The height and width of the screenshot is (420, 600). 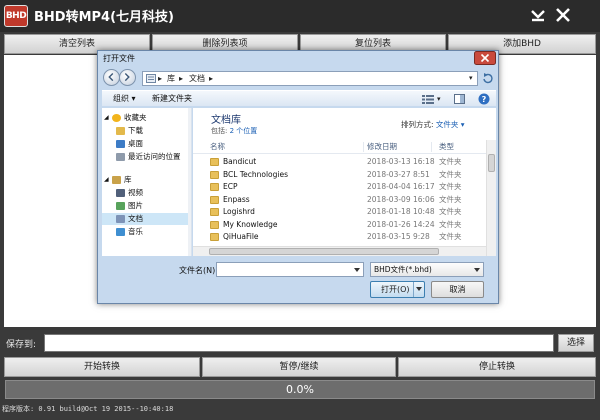 What do you see at coordinates (120, 157) in the screenshot?
I see `recent-places-icon` at bounding box center [120, 157].